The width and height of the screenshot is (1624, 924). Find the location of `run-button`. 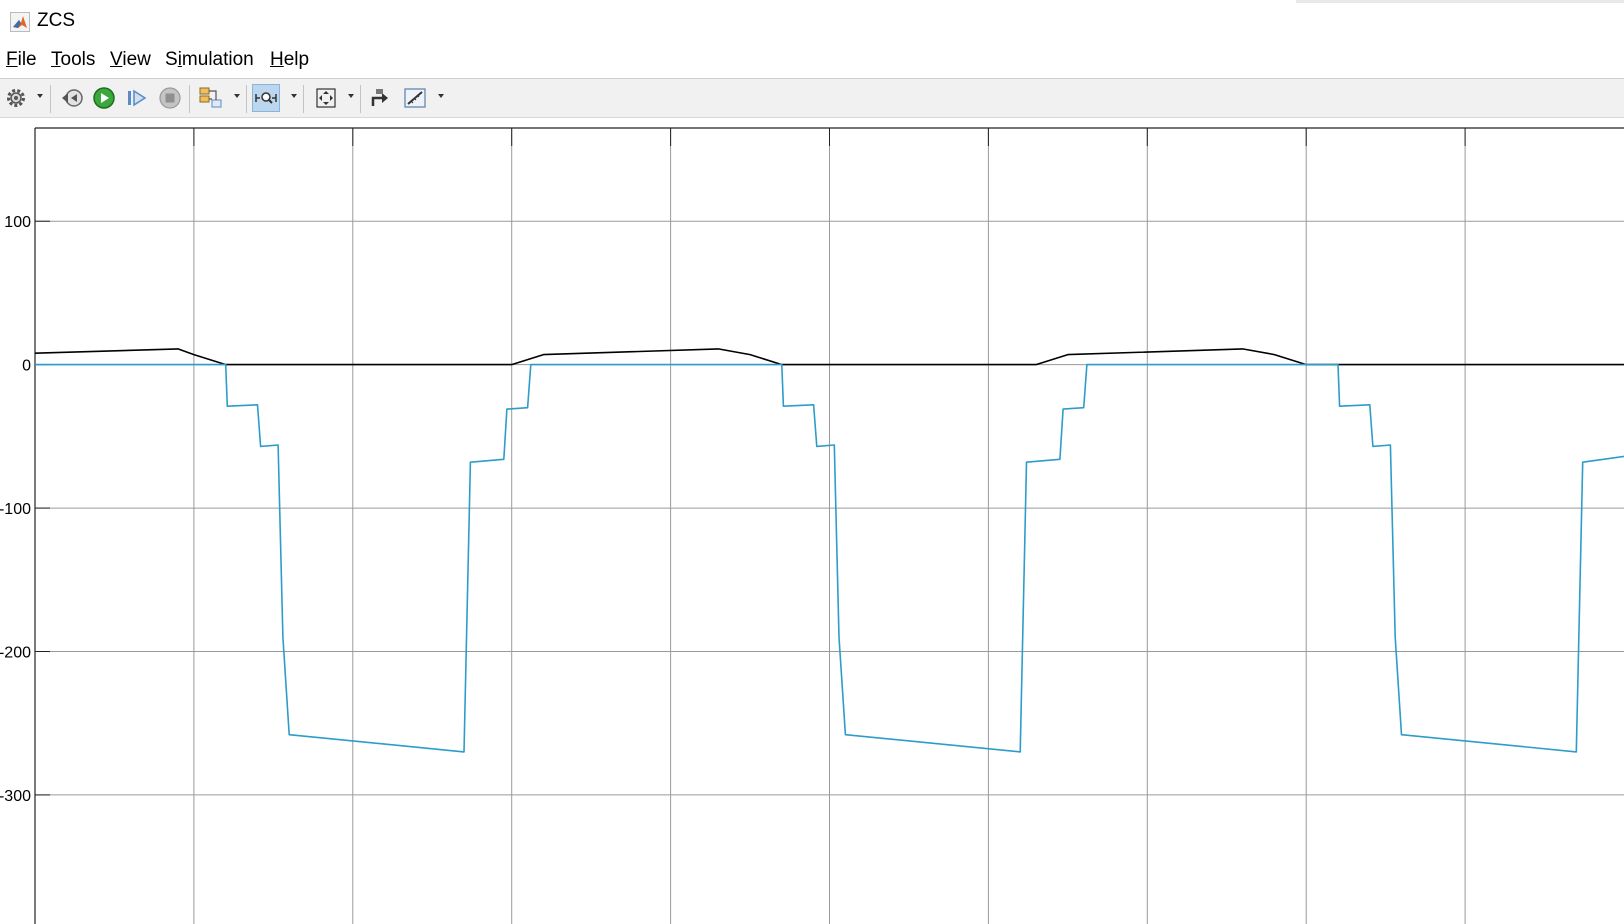

run-button is located at coordinates (104, 98).